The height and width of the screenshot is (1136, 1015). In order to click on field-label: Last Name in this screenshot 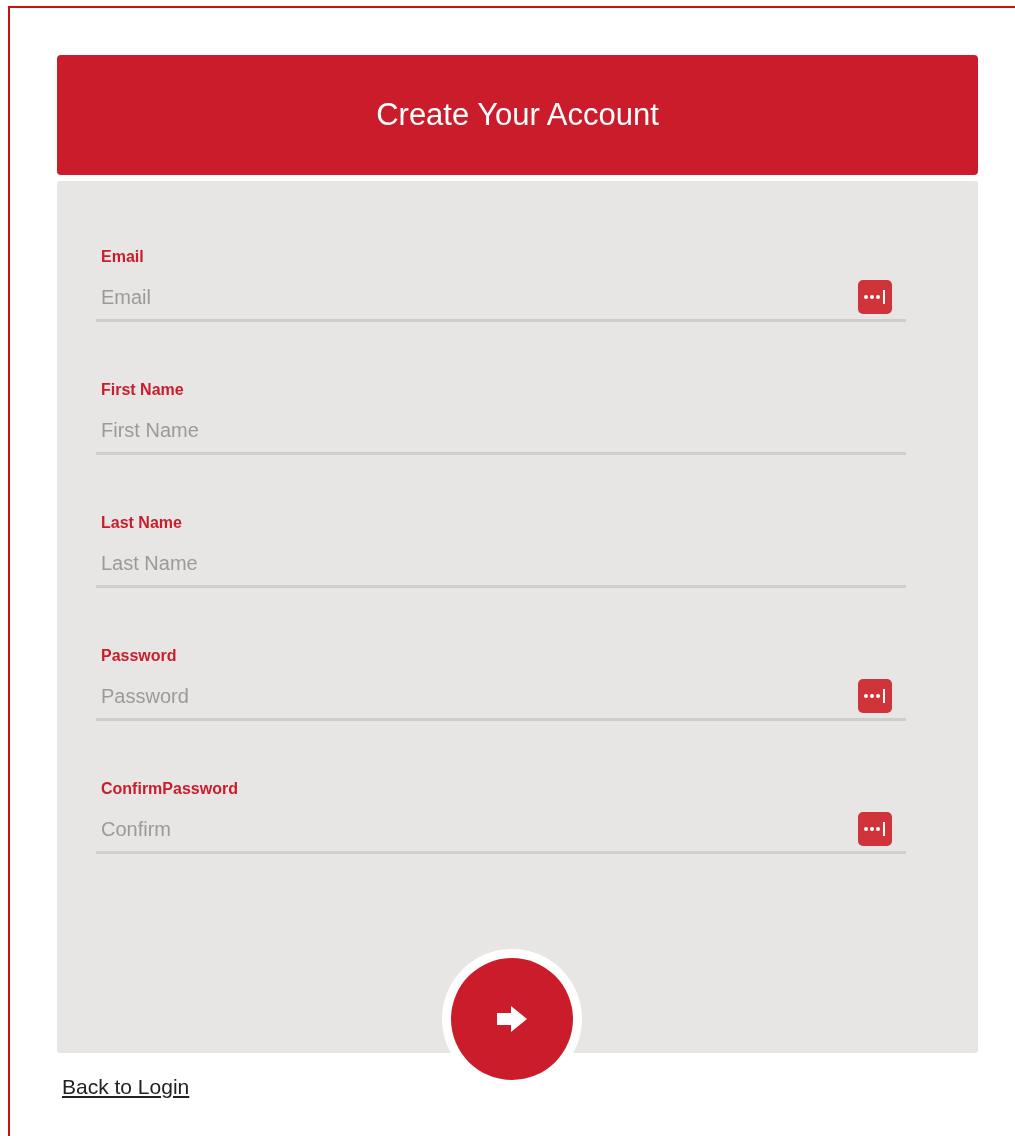, I will do `click(141, 523)`.